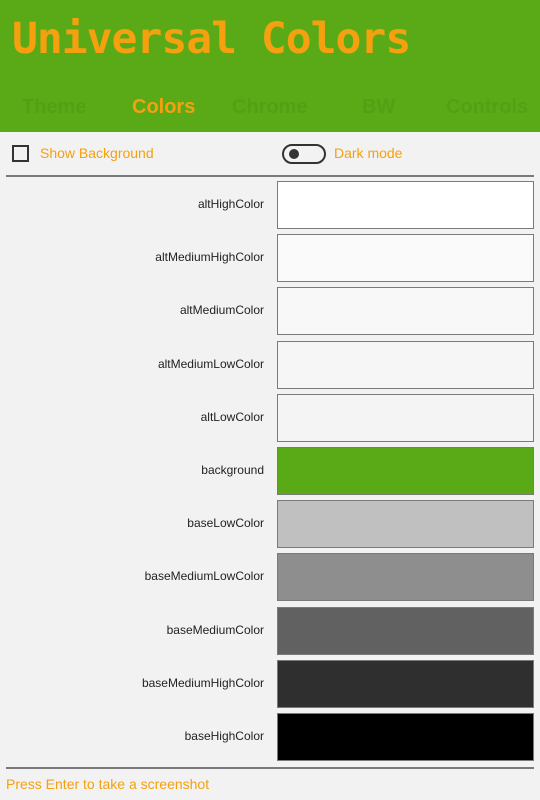  I want to click on dark-mode-toggle, so click(304, 154).